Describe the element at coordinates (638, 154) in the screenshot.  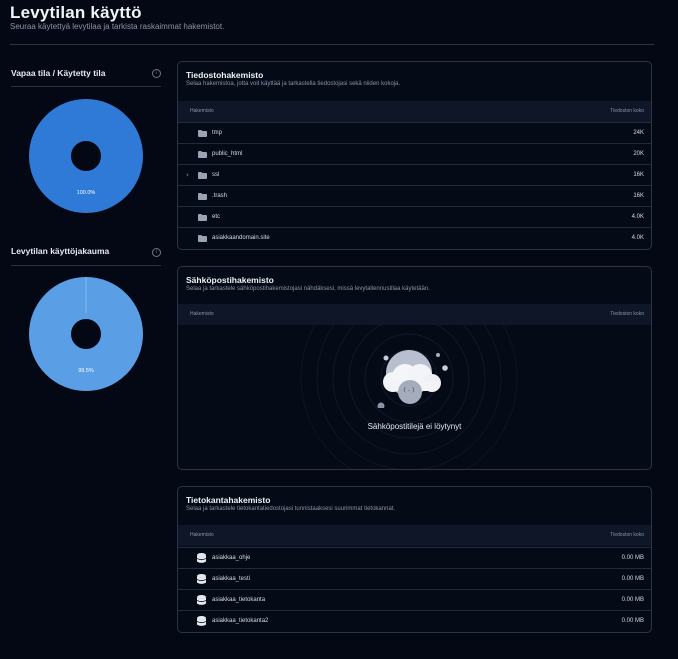
I see `file-size: 20K` at that location.